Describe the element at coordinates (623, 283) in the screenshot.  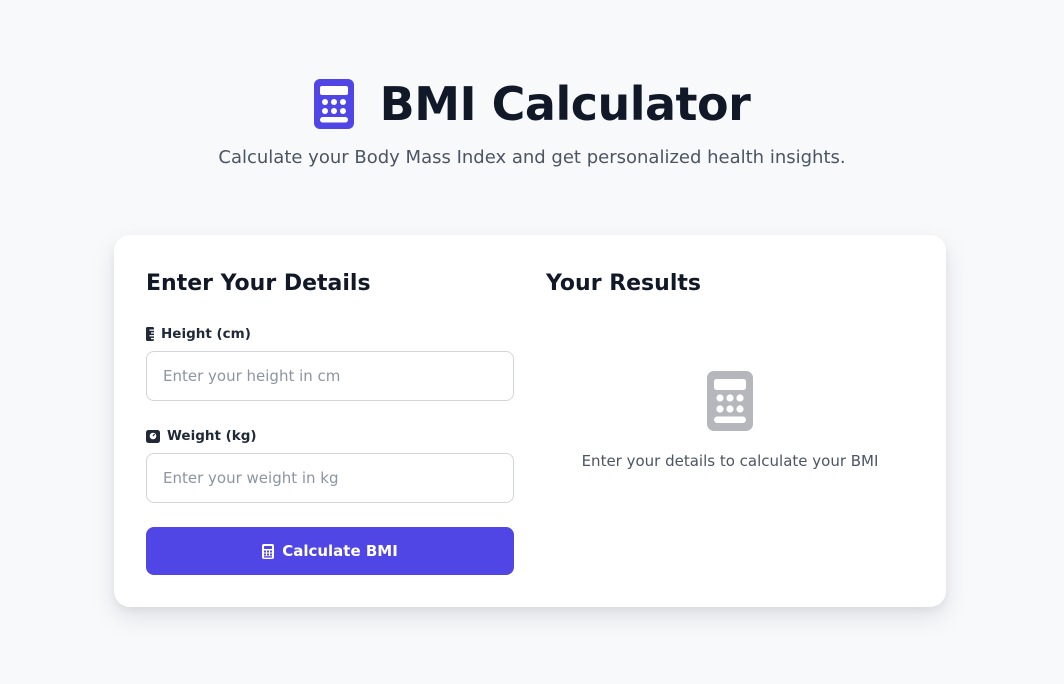
I see `results-title: Your Results` at that location.